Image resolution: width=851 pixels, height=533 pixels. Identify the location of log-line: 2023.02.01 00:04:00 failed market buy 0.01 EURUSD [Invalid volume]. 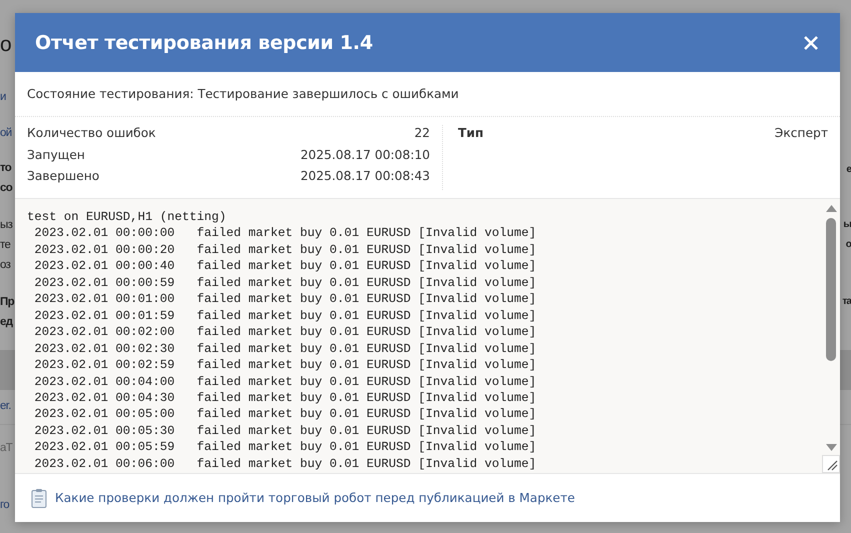
(285, 382).